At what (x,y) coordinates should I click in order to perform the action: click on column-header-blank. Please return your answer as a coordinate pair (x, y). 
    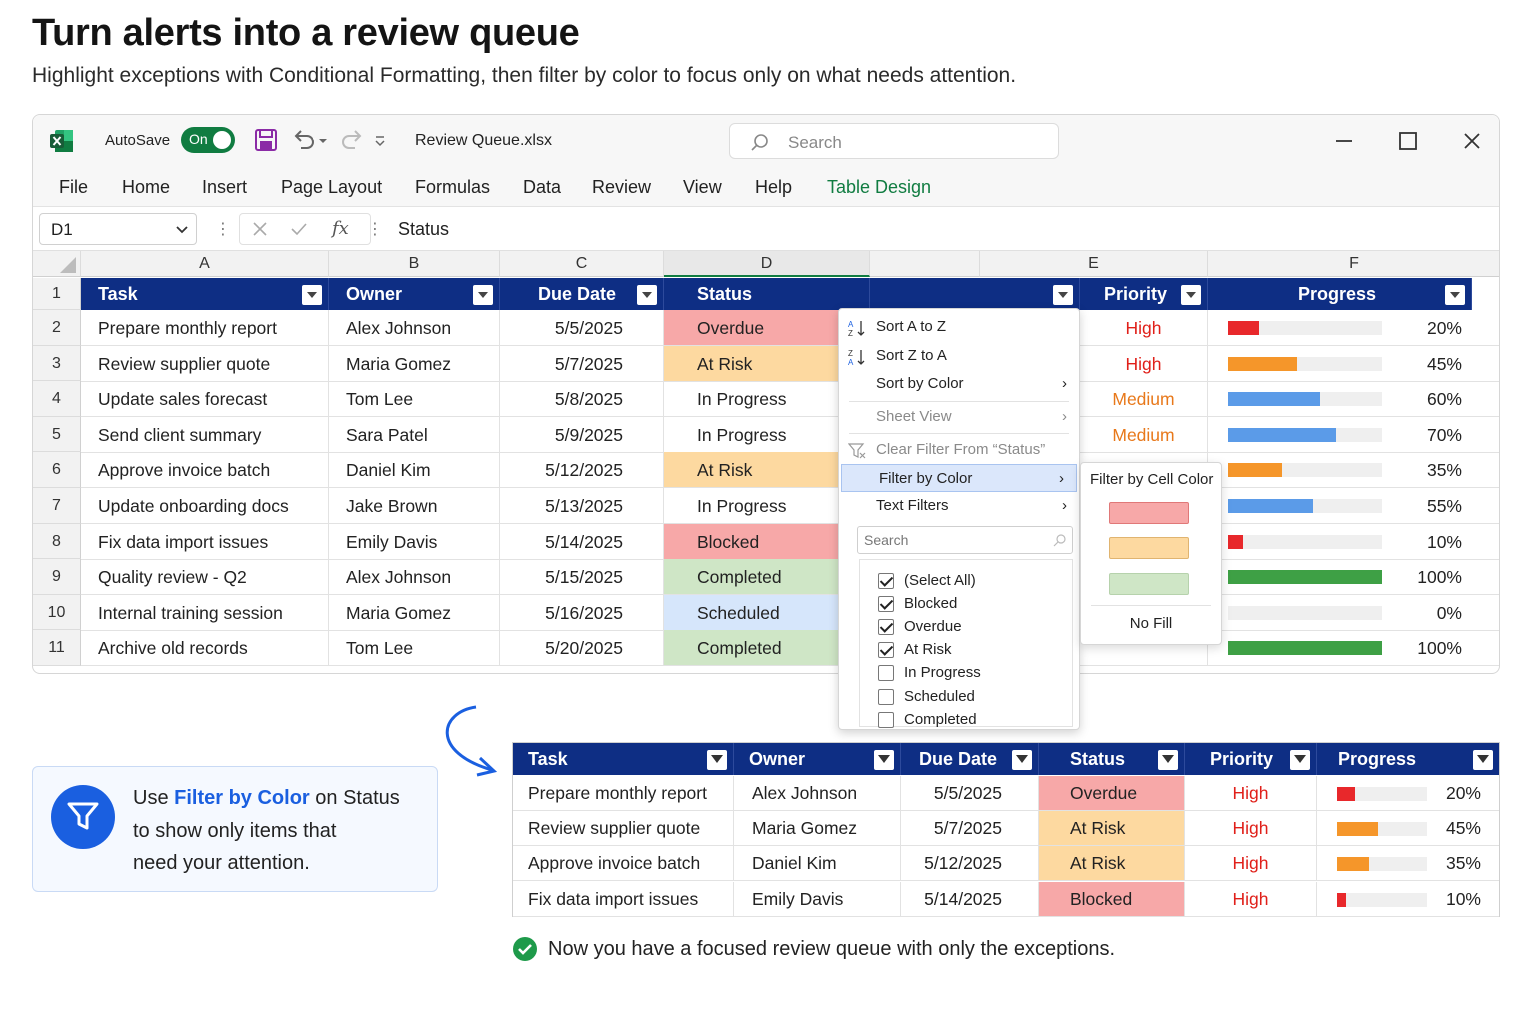
    Looking at the image, I should click on (925, 264).